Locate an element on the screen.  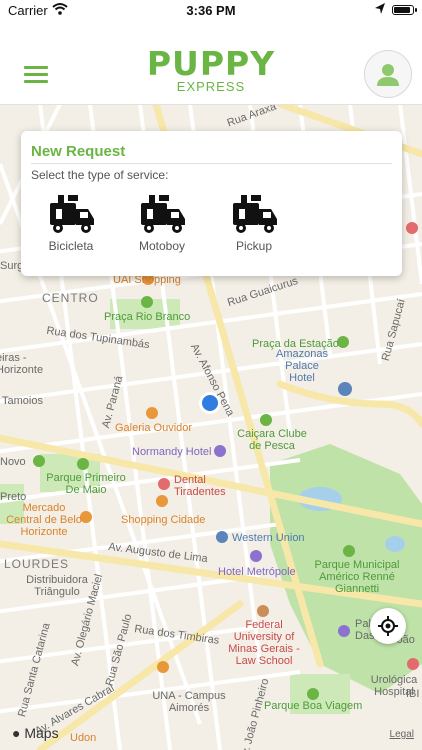
user-icon is located at coordinates (388, 75).